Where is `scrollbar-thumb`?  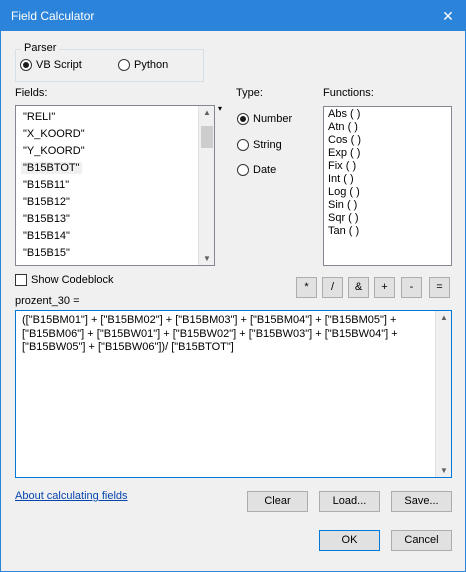 scrollbar-thumb is located at coordinates (207, 137).